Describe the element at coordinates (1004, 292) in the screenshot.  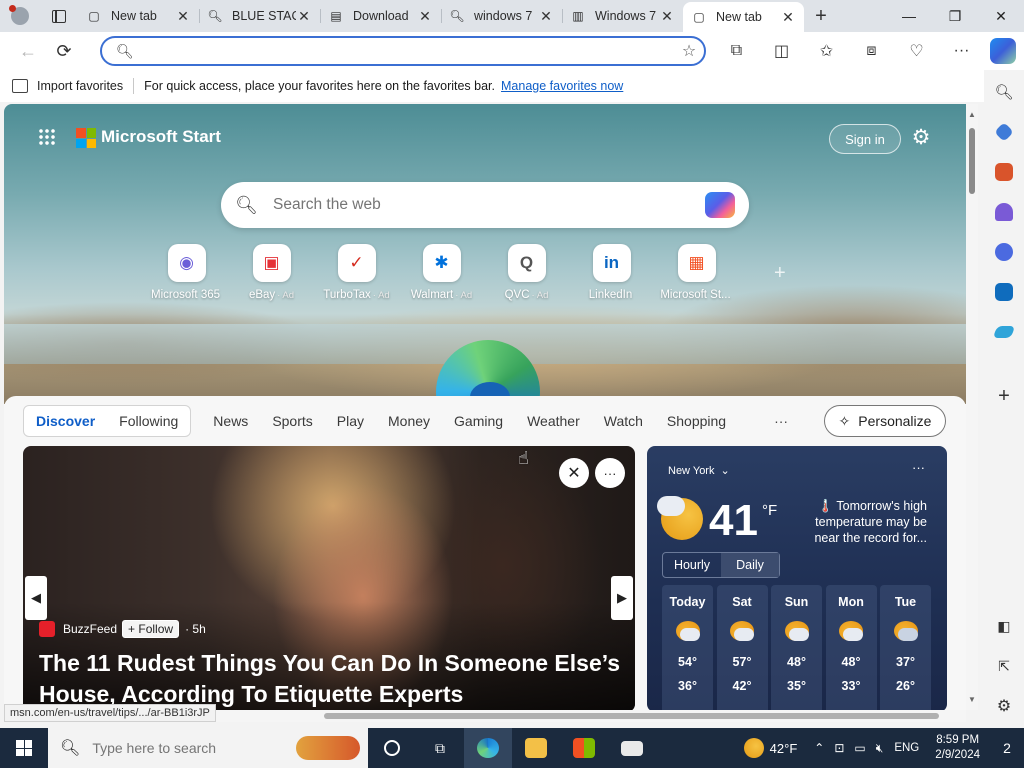
I see `sidebar-outlook-icon` at that location.